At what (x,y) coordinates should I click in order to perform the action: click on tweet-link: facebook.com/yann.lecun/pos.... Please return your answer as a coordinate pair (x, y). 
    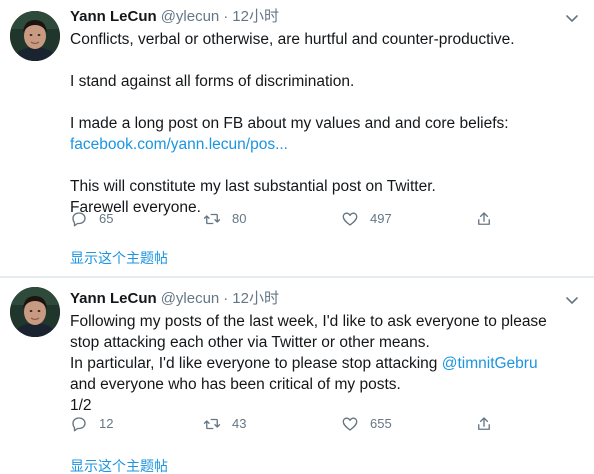
    Looking at the image, I should click on (179, 144).